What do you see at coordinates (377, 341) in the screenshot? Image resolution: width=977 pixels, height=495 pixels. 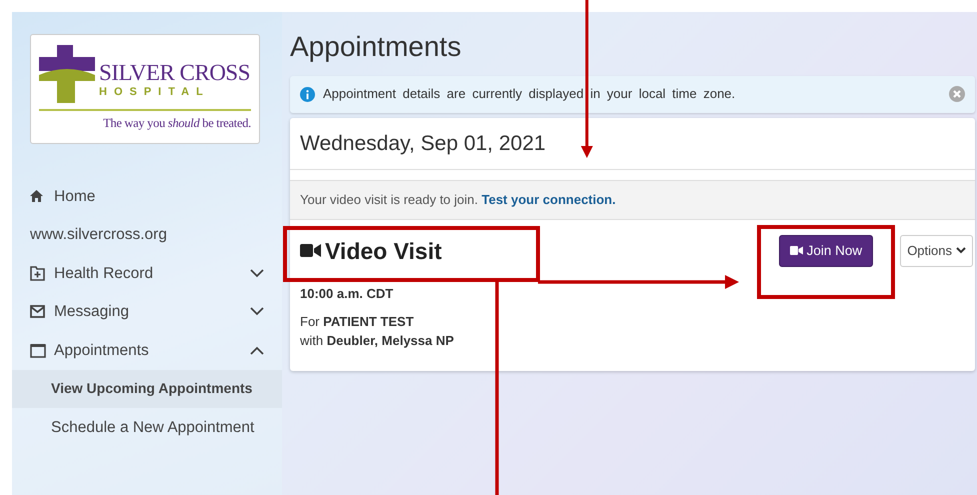 I see `provider-line: with Deubler, Melyssa NP` at bounding box center [377, 341].